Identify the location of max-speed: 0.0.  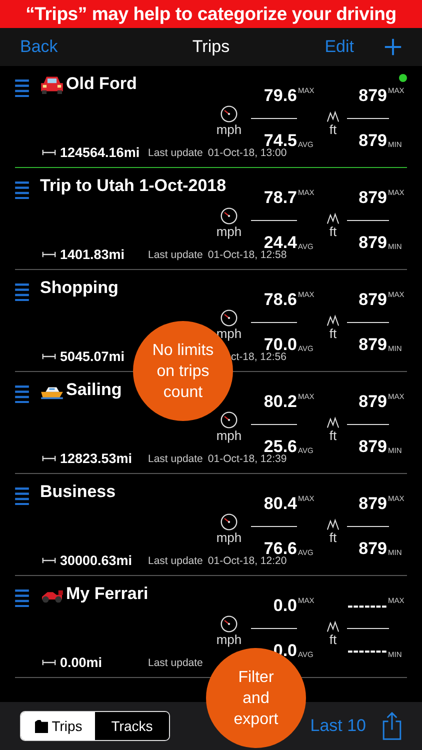
(284, 606).